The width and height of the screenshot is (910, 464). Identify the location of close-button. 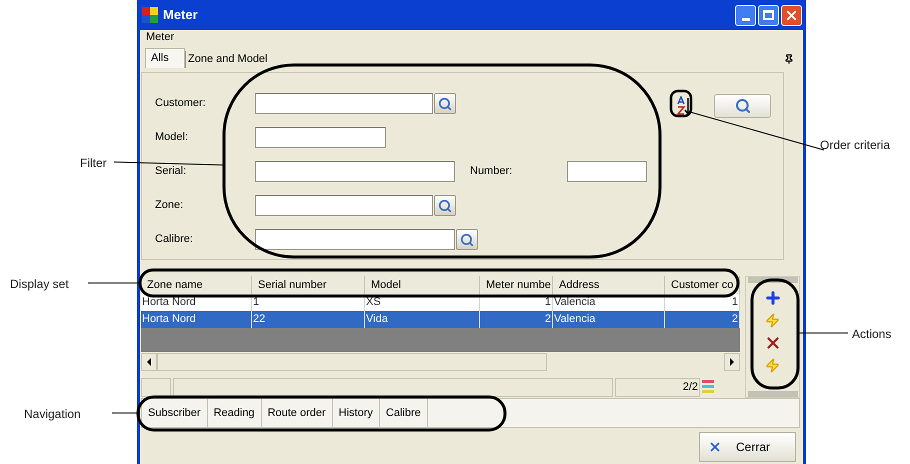
(791, 15).